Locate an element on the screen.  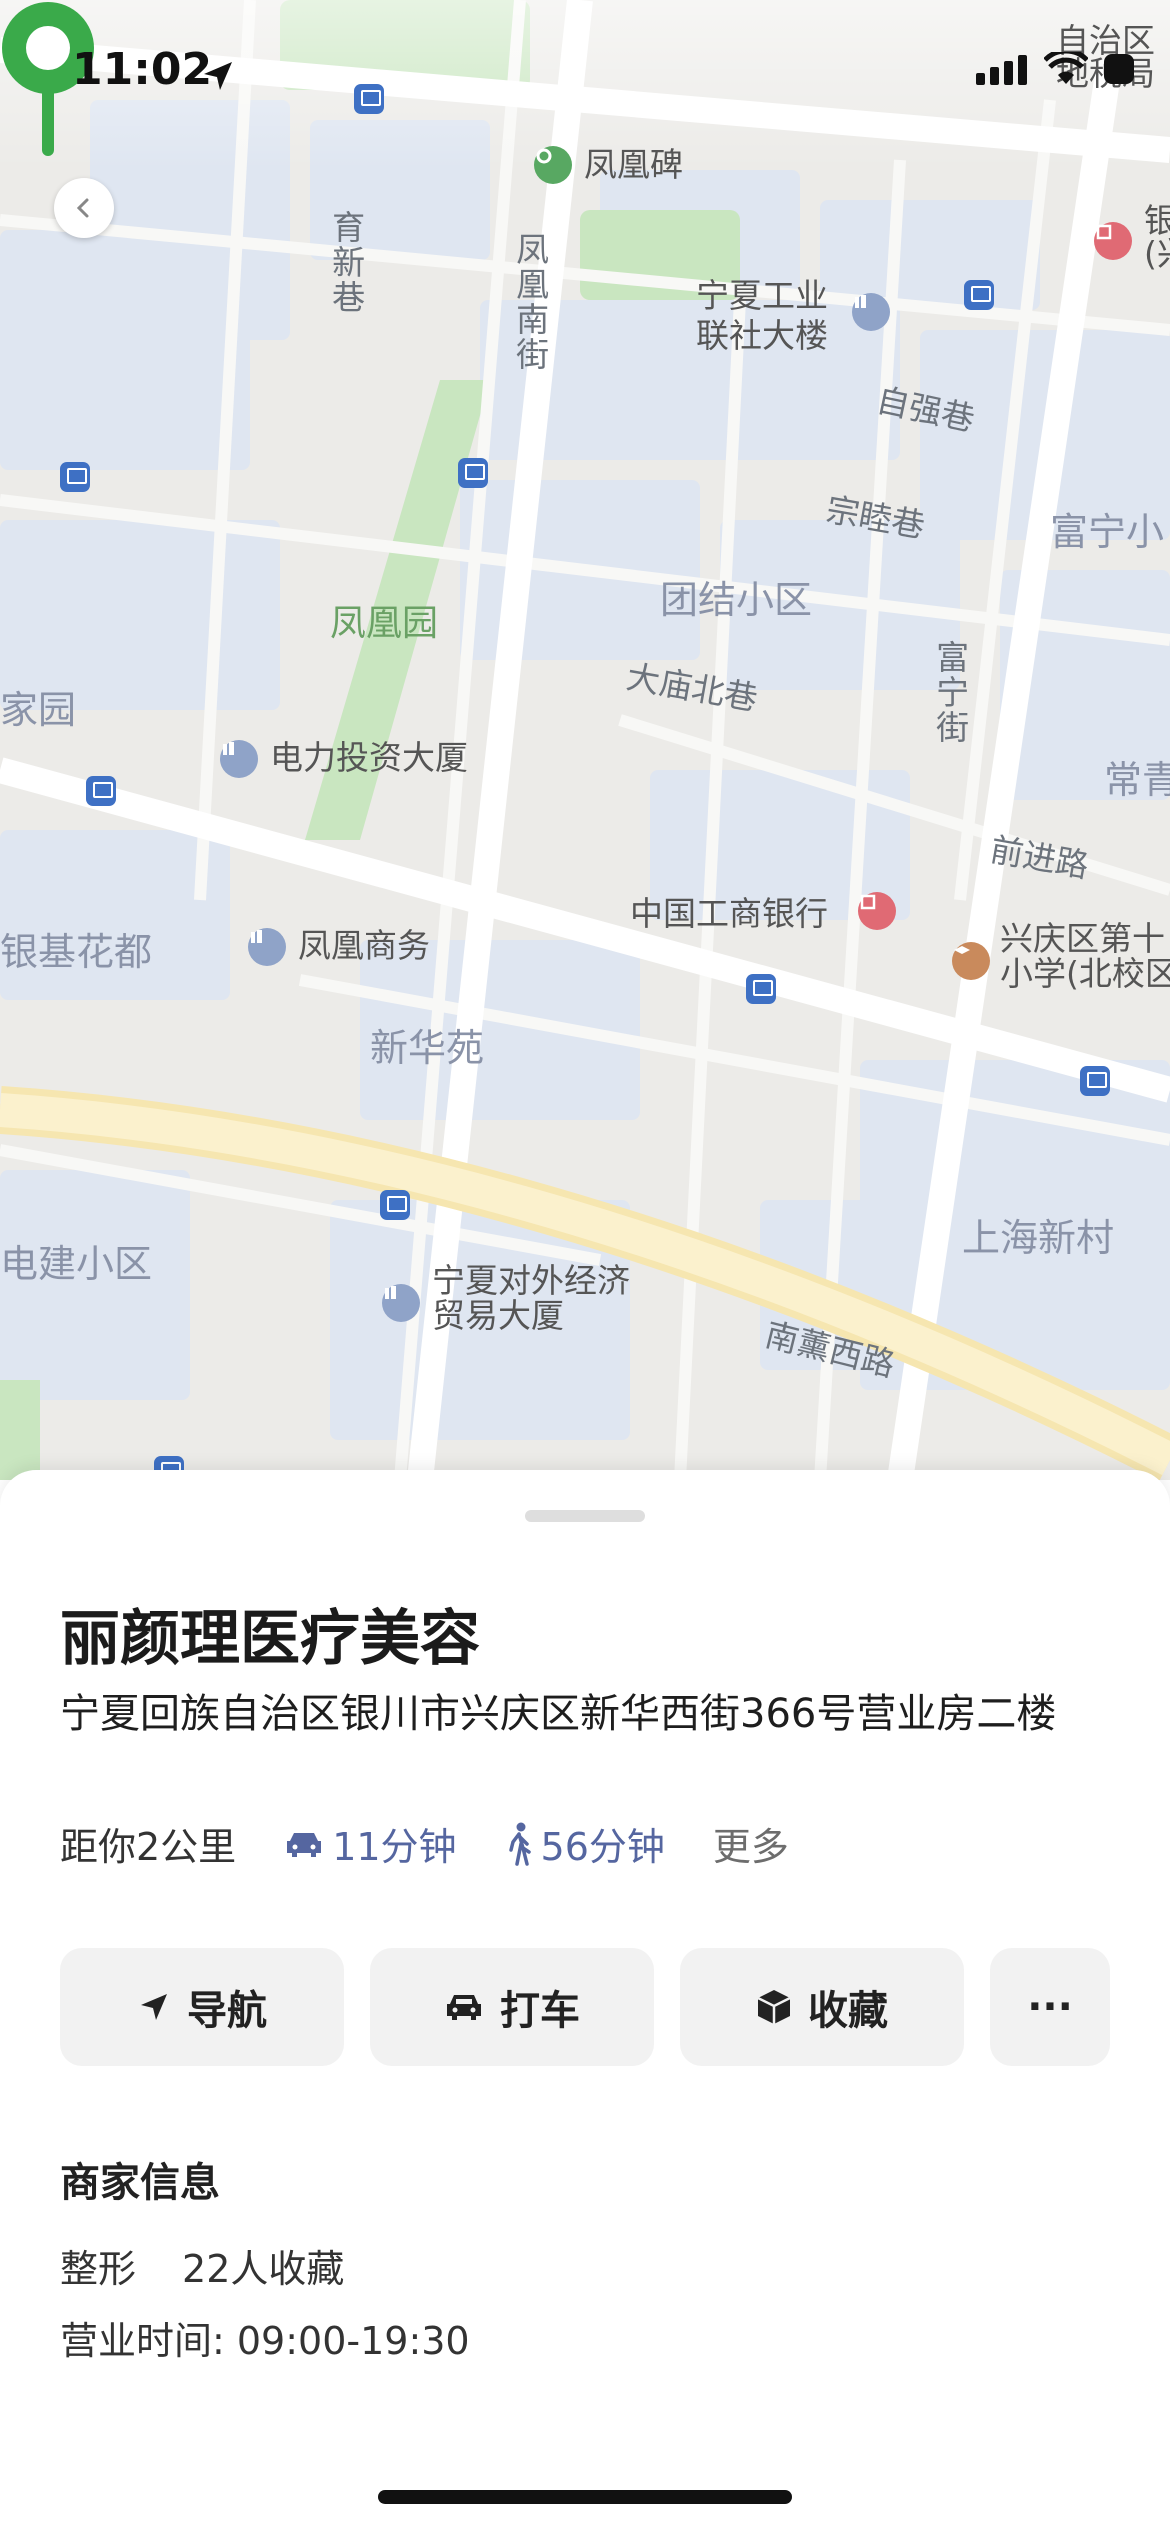
map-label-bank-top: 银 (兴 is located at coordinates (1157, 237).